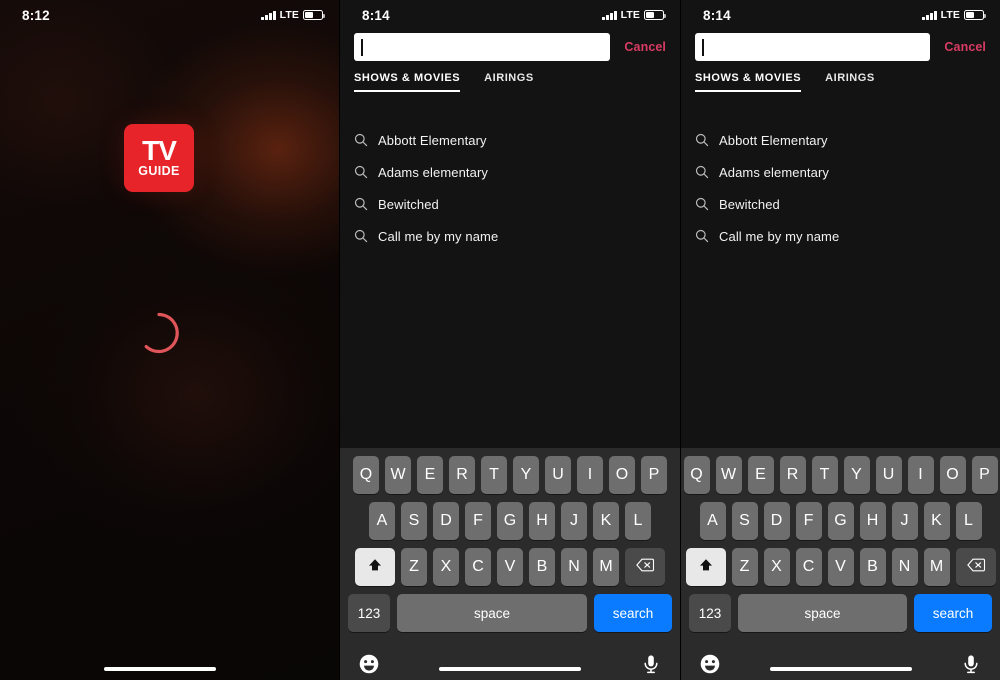  Describe the element at coordinates (36, 15) in the screenshot. I see `status-bar-time: 8:12` at that location.